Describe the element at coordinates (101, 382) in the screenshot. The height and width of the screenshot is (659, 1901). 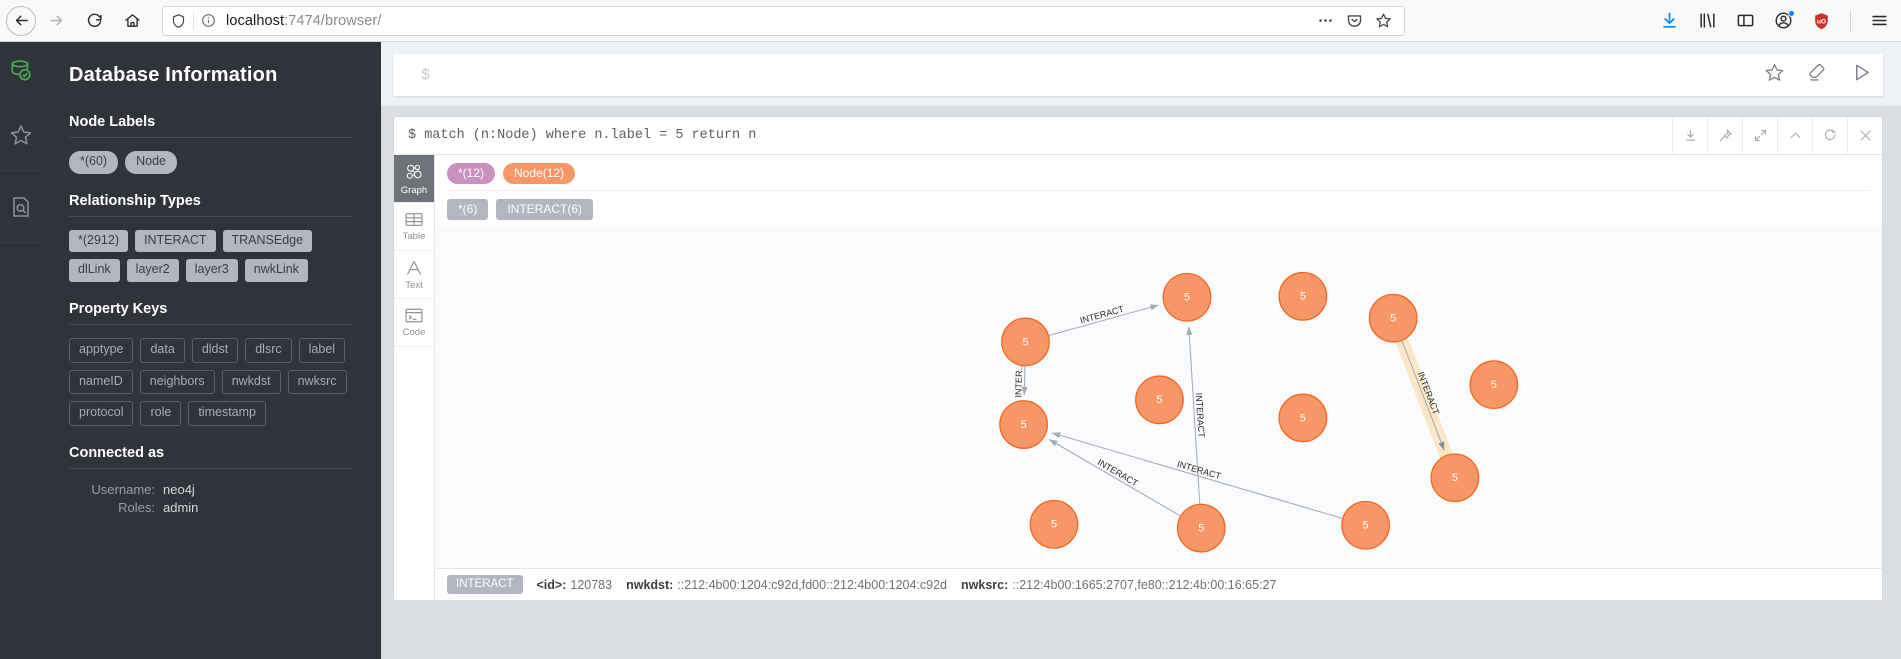
I see `property-key-chip: nameID` at that location.